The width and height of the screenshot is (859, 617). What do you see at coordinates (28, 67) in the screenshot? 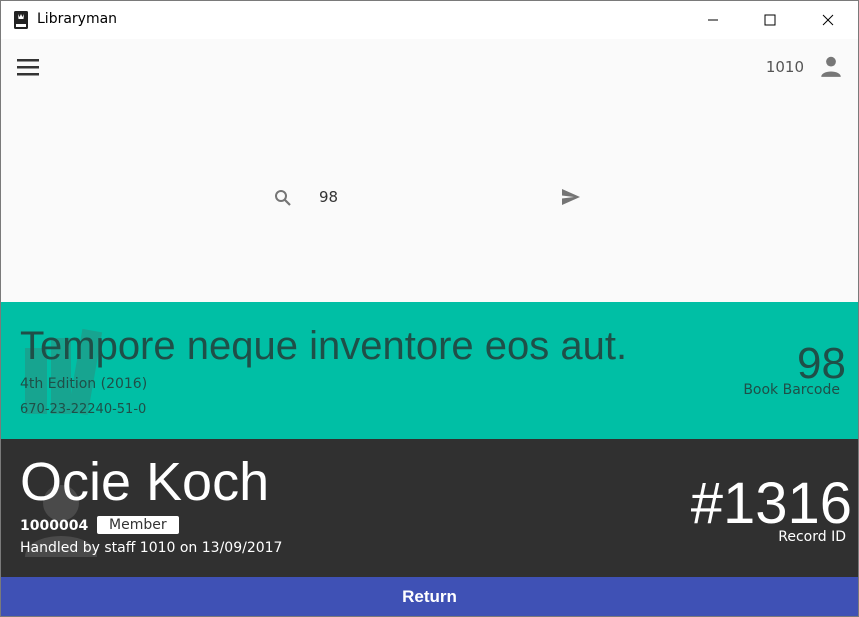
I see `hamburger-menu-icon` at bounding box center [28, 67].